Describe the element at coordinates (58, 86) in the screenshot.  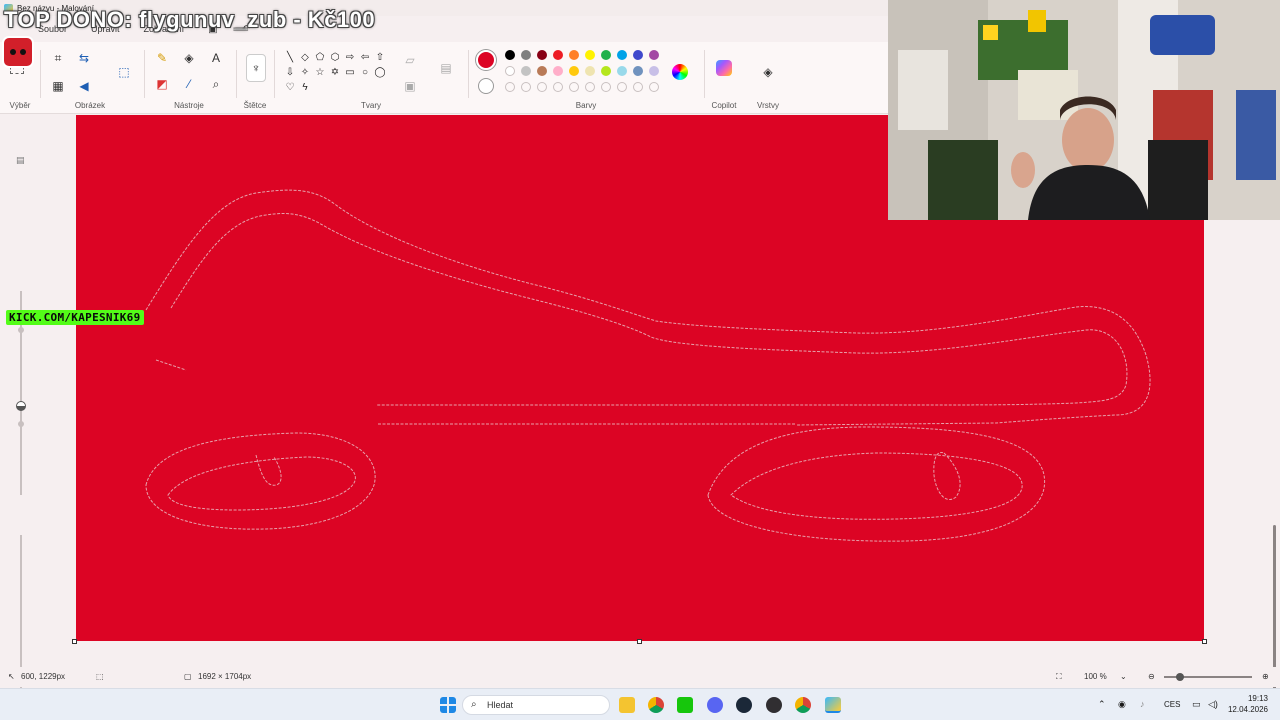
I see `magic-select-icon: ▦` at that location.